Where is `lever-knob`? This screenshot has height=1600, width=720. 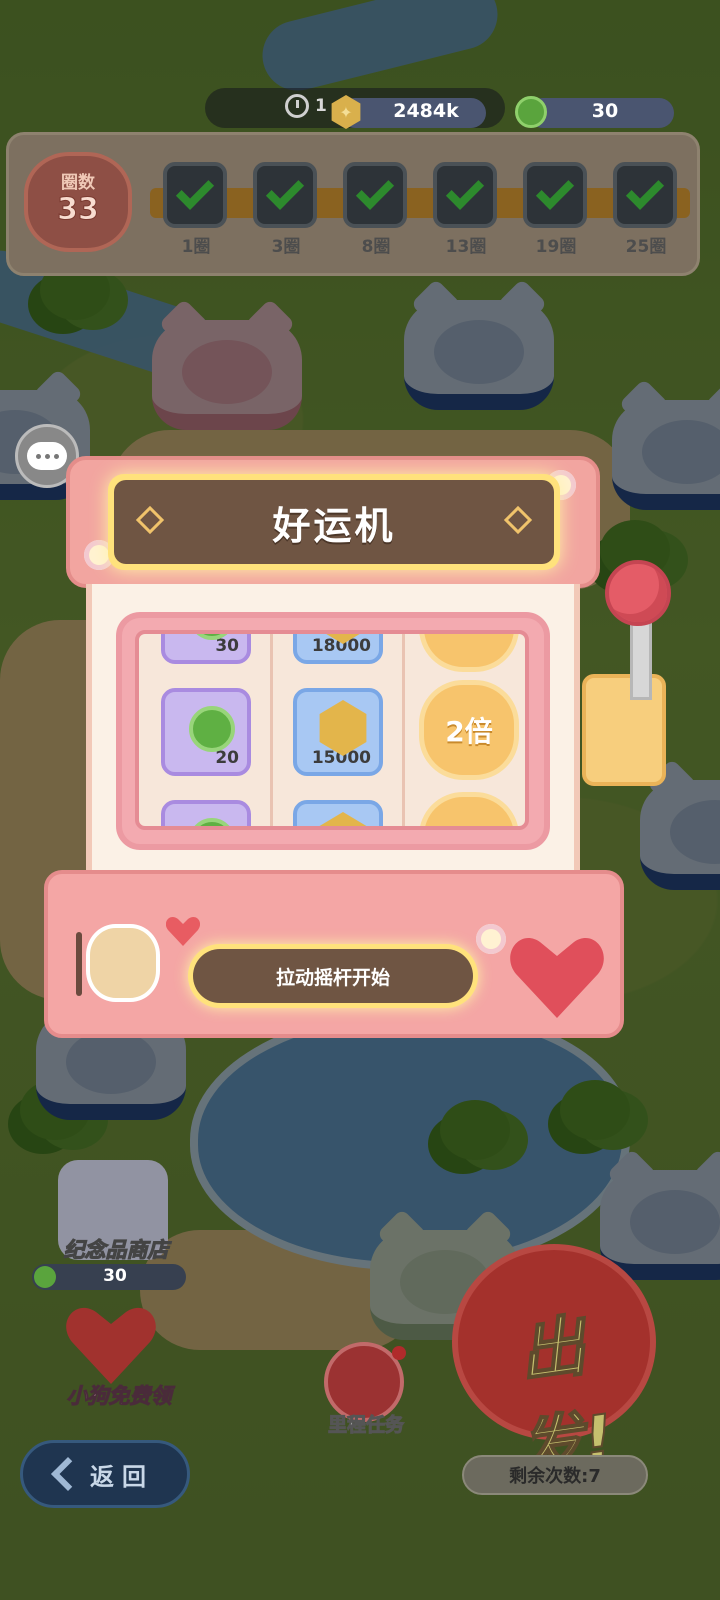 lever-knob is located at coordinates (638, 593).